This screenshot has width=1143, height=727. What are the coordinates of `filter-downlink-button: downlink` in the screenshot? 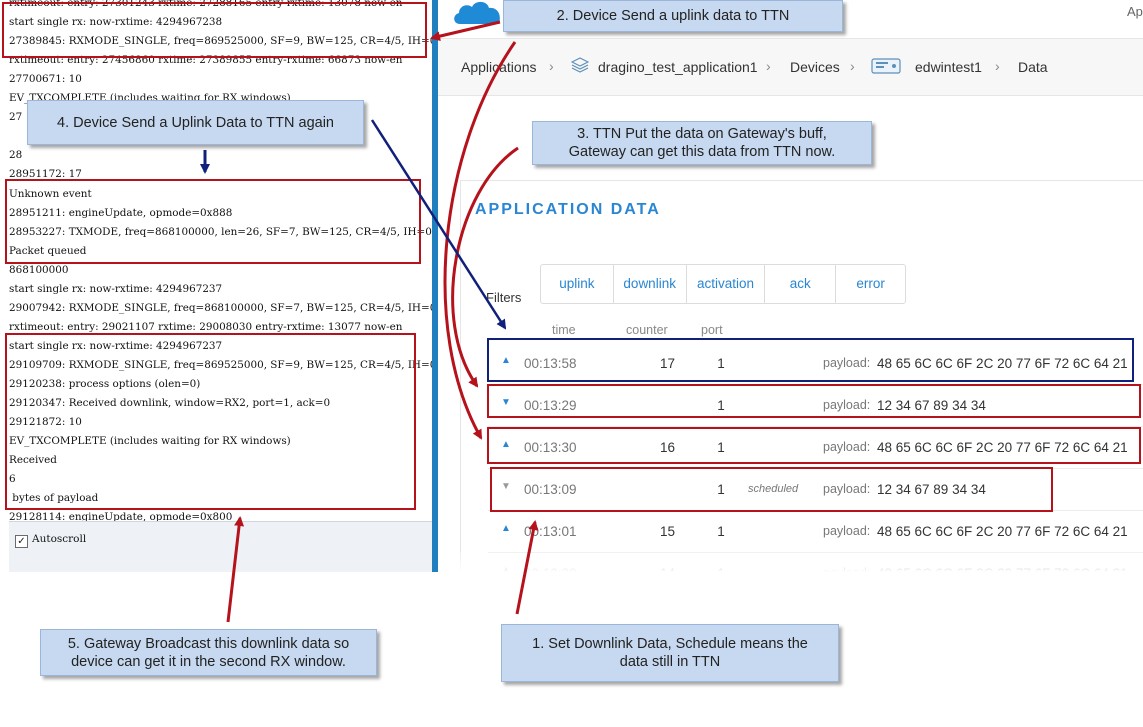 It's located at (650, 284).